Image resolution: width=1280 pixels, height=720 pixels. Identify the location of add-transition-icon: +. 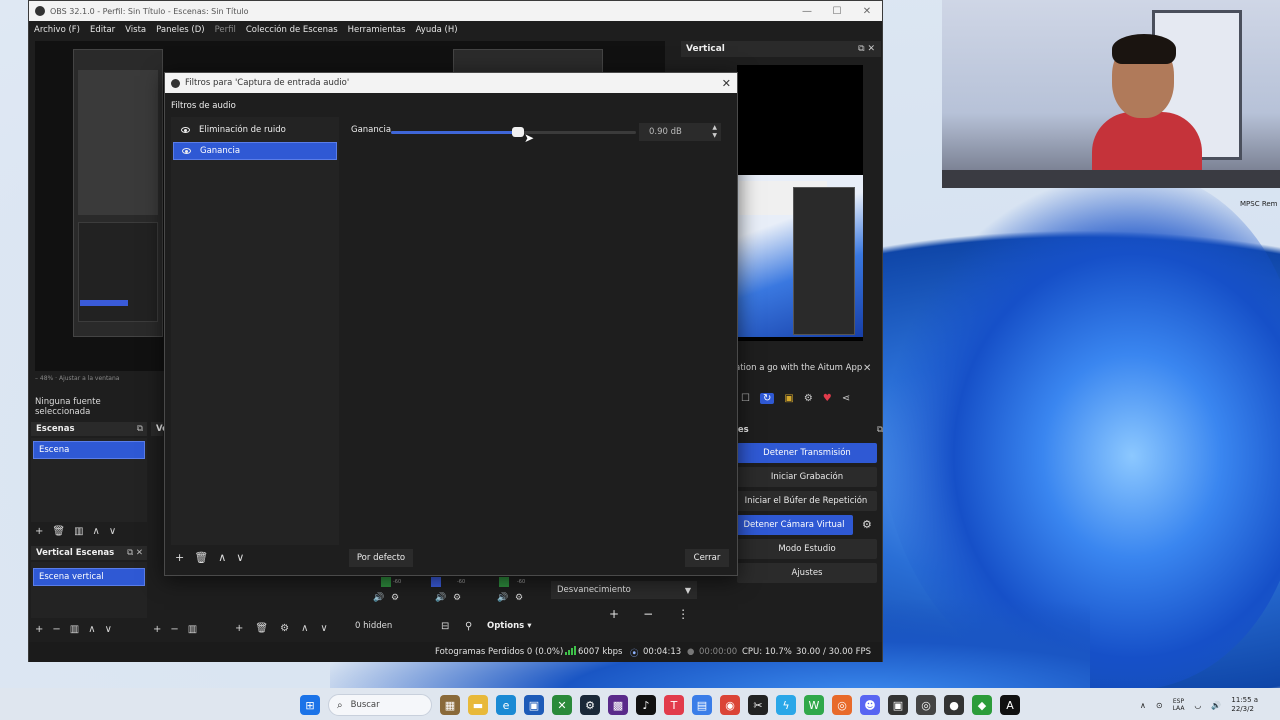
(614, 614).